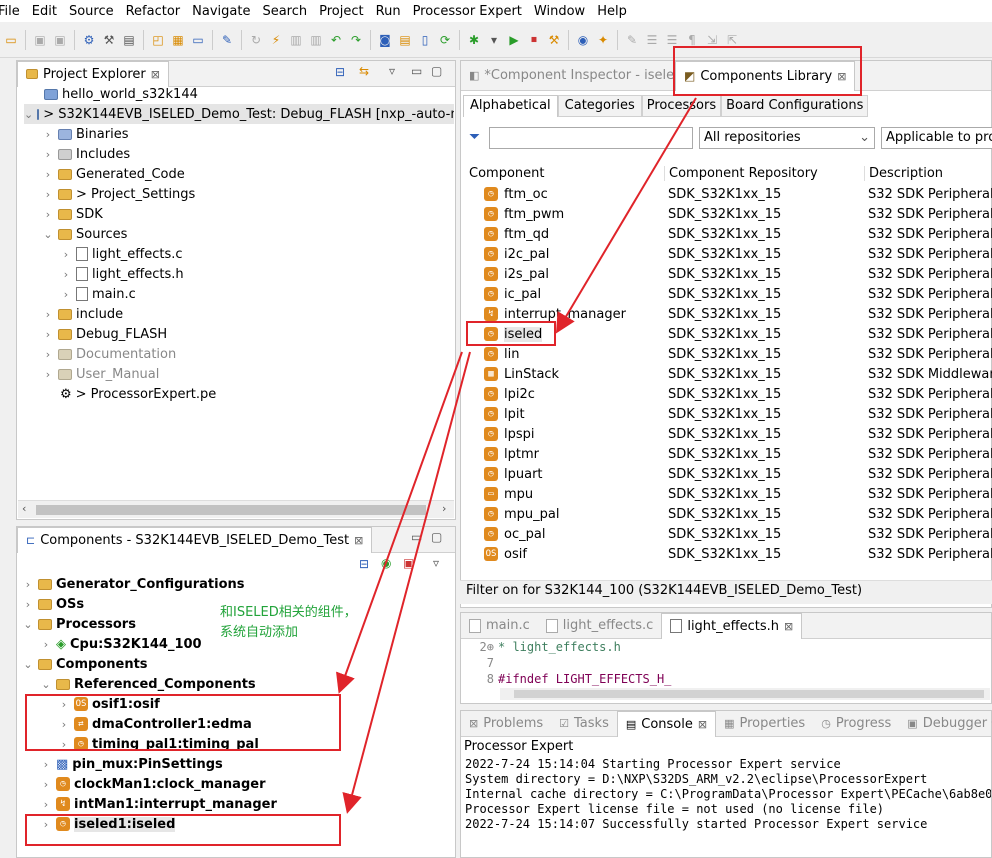 The height and width of the screenshot is (858, 992). I want to click on tab-debugger-console: ▣ Debugger Conso, so click(945, 724).